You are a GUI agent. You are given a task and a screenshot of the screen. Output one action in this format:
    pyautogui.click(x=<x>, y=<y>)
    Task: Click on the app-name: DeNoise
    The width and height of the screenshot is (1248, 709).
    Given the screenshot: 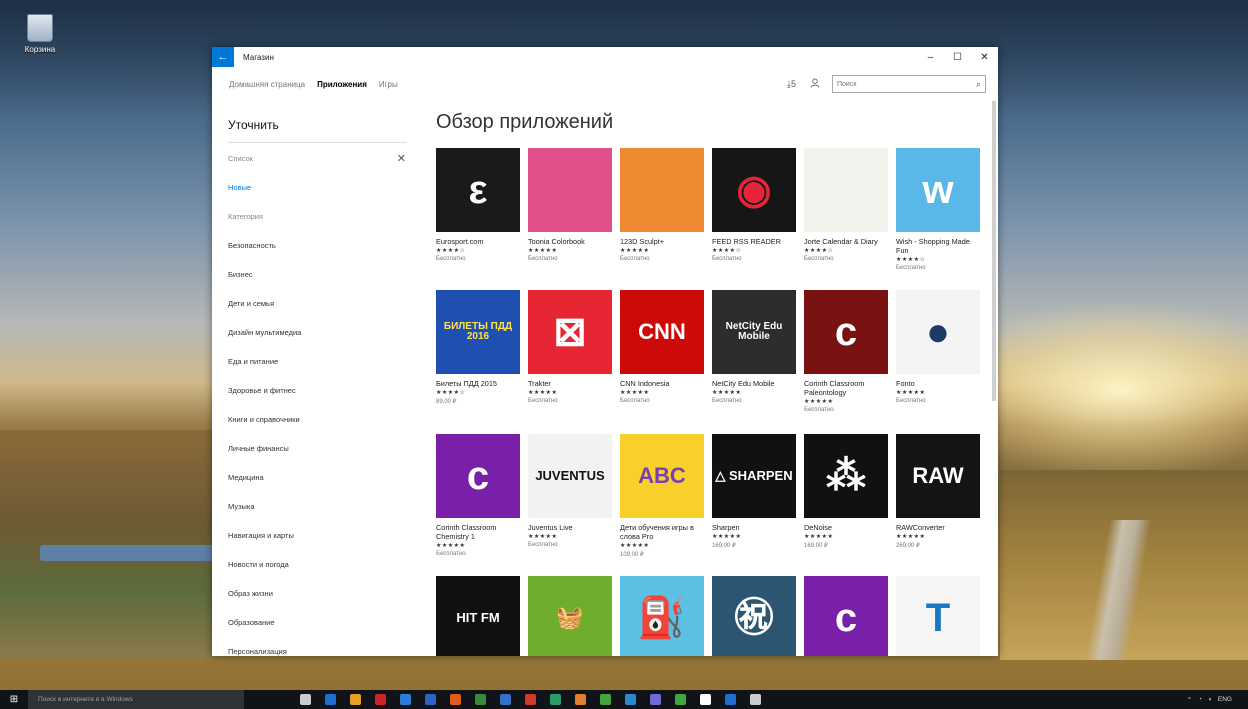 What is the action you would take?
    pyautogui.click(x=846, y=527)
    